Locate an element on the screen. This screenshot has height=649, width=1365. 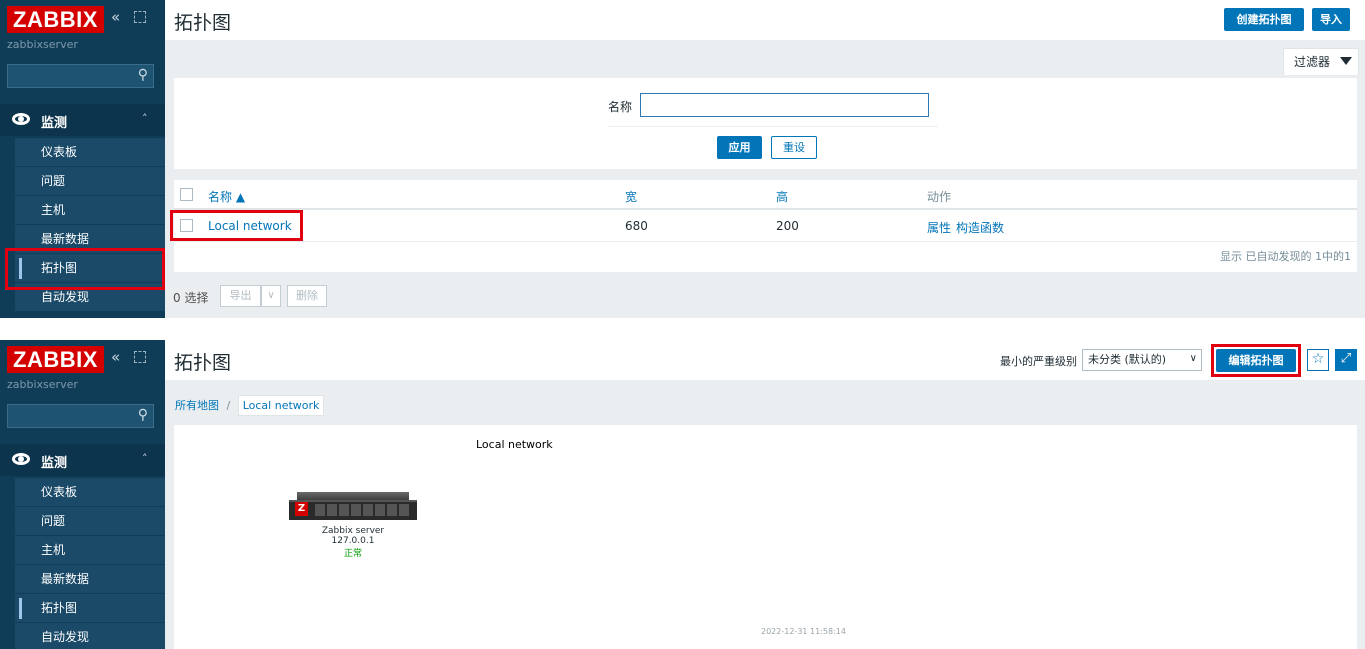
export-button: 导出 is located at coordinates (240, 296).